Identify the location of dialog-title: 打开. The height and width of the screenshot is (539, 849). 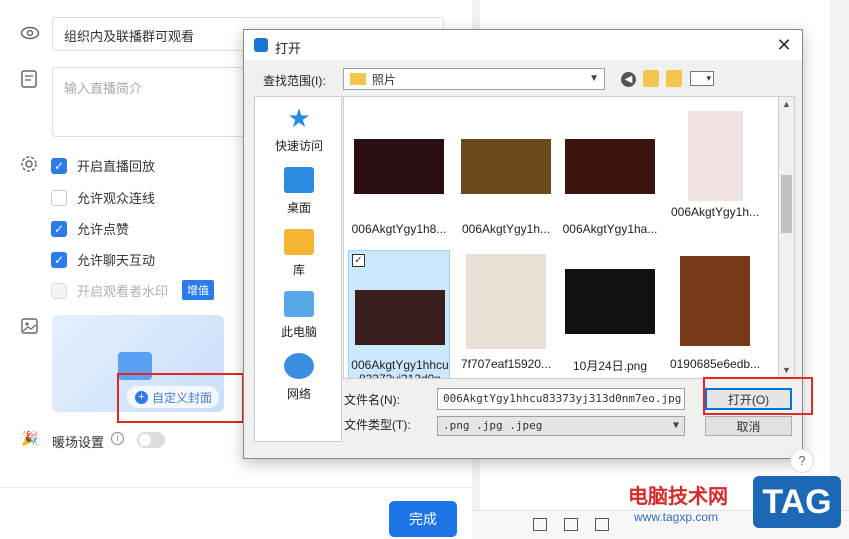
(288, 48).